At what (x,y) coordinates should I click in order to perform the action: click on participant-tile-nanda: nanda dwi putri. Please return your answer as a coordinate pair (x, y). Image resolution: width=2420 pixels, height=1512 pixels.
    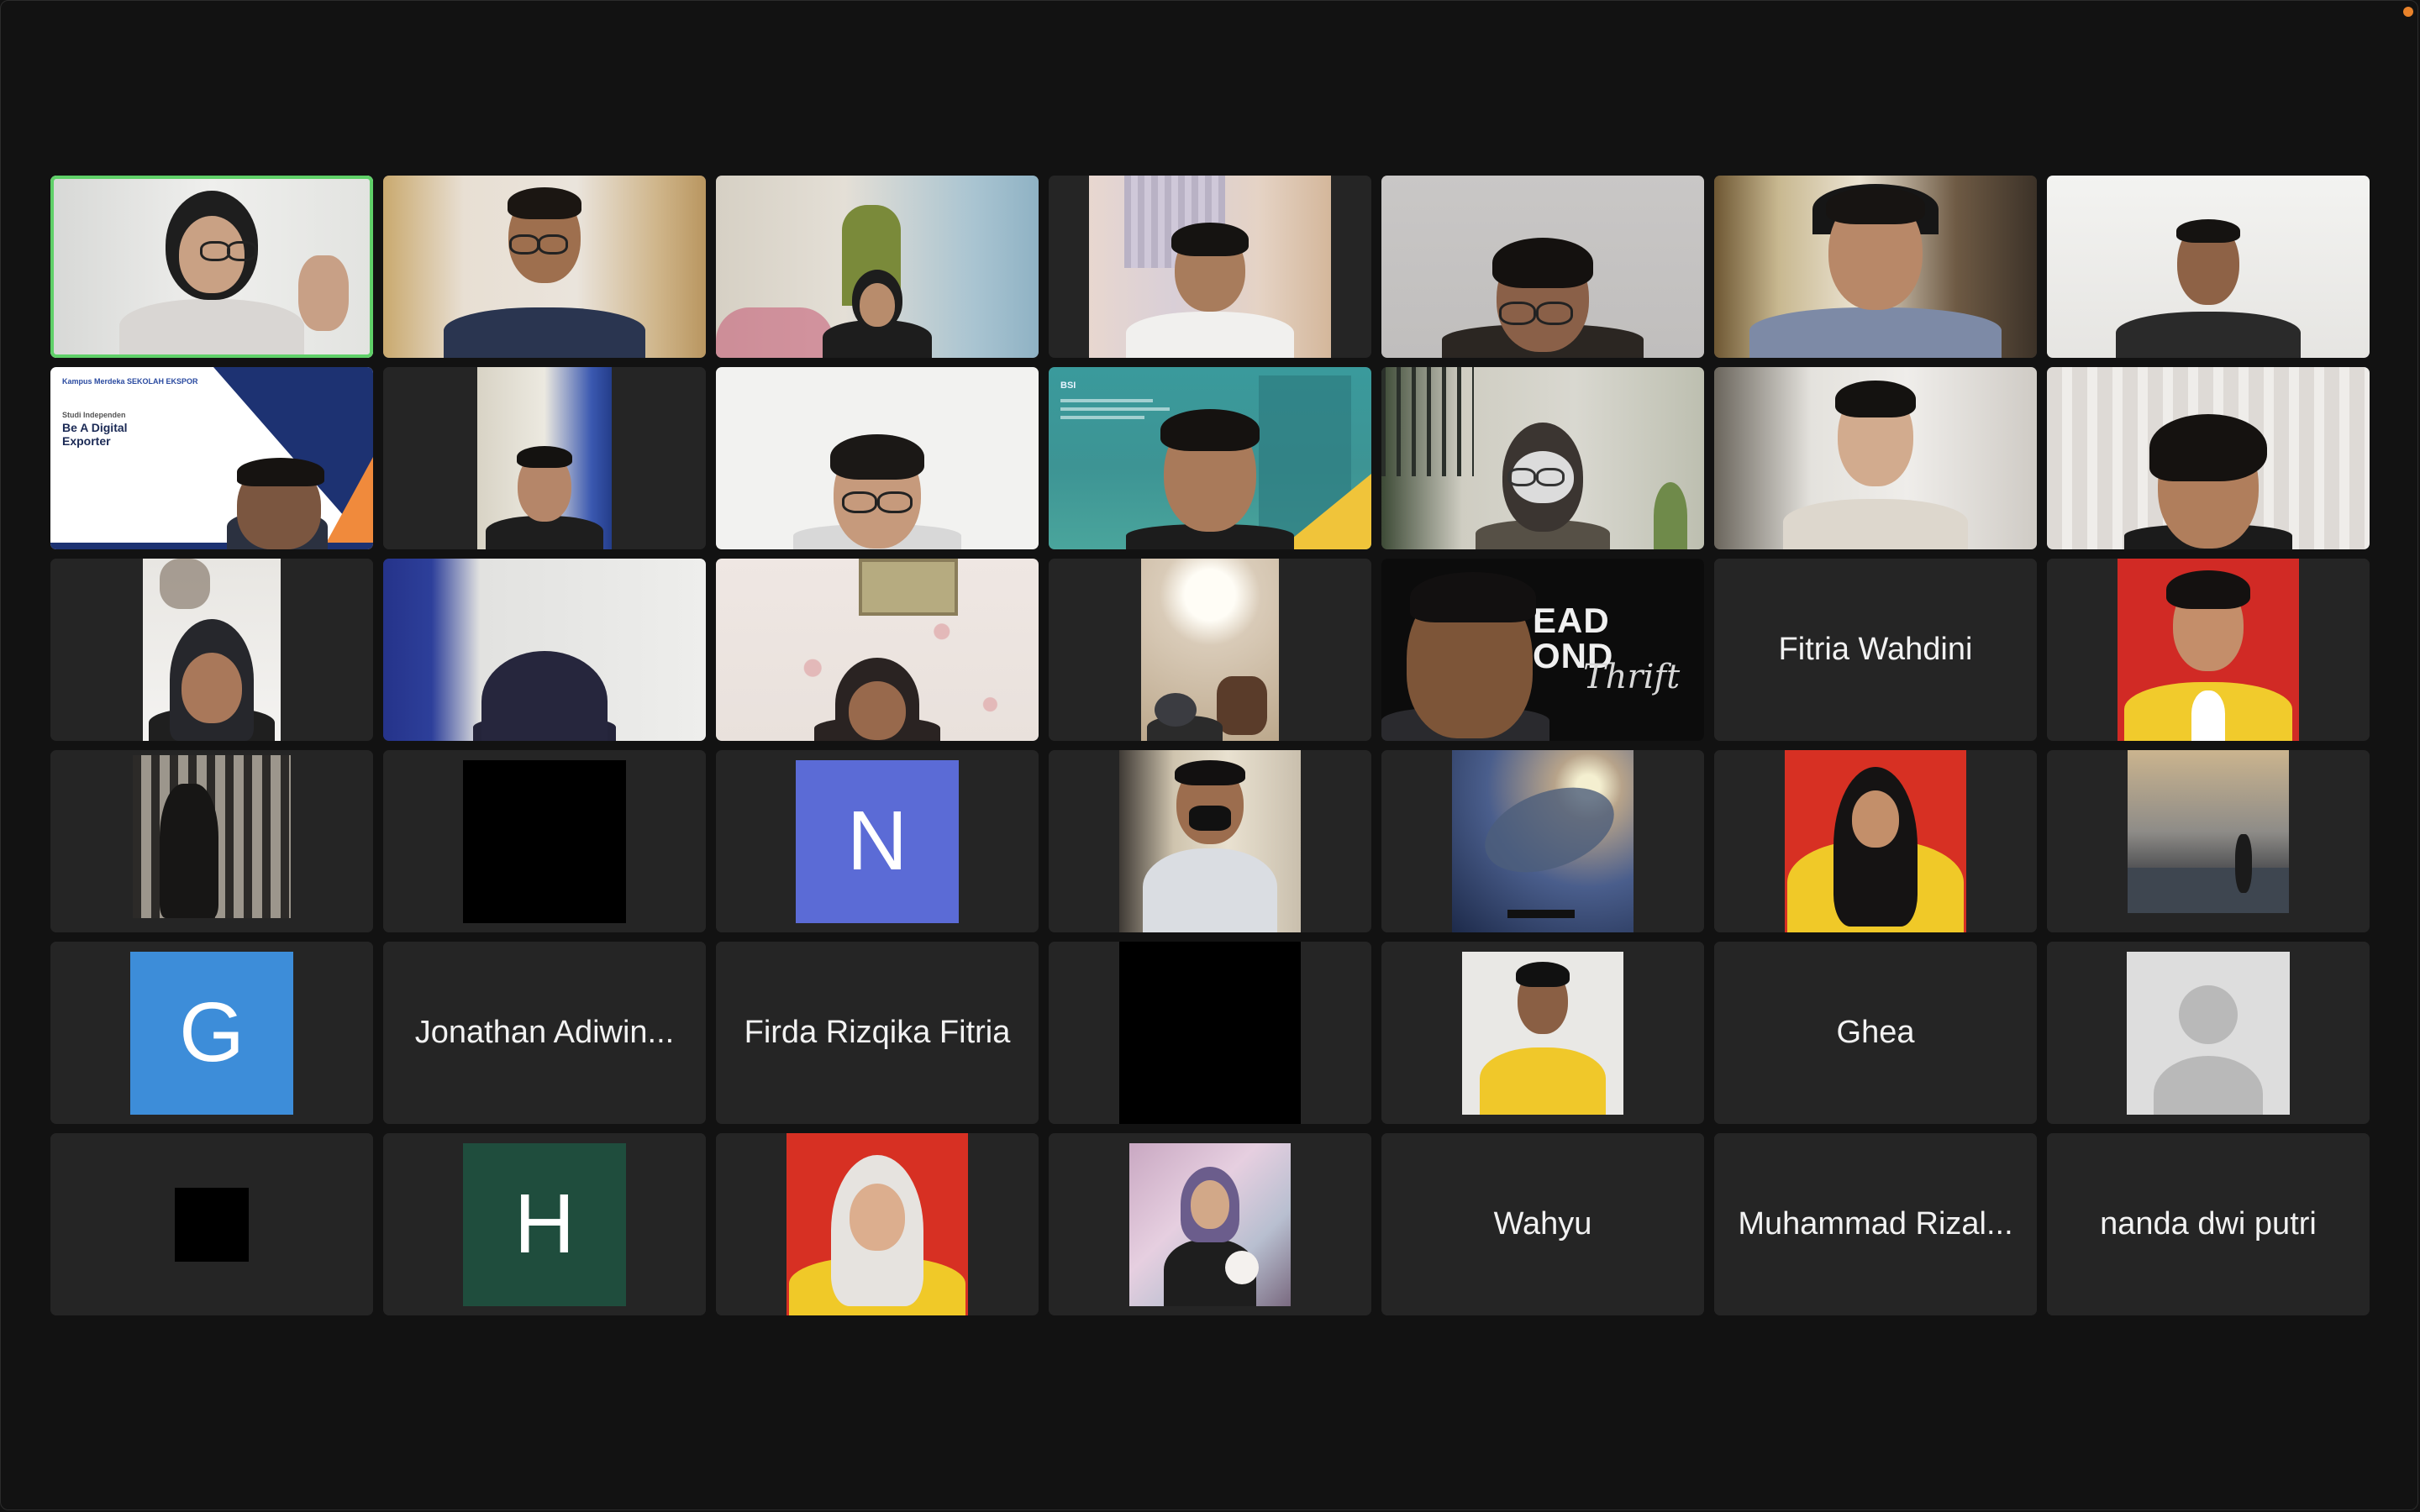
    Looking at the image, I should click on (2208, 1224).